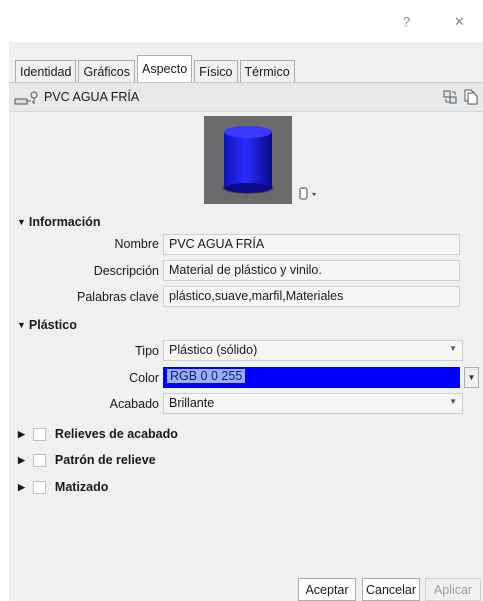 This screenshot has width=483, height=601. Describe the element at coordinates (126, 271) in the screenshot. I see `descripcion-label: Descripción` at that location.